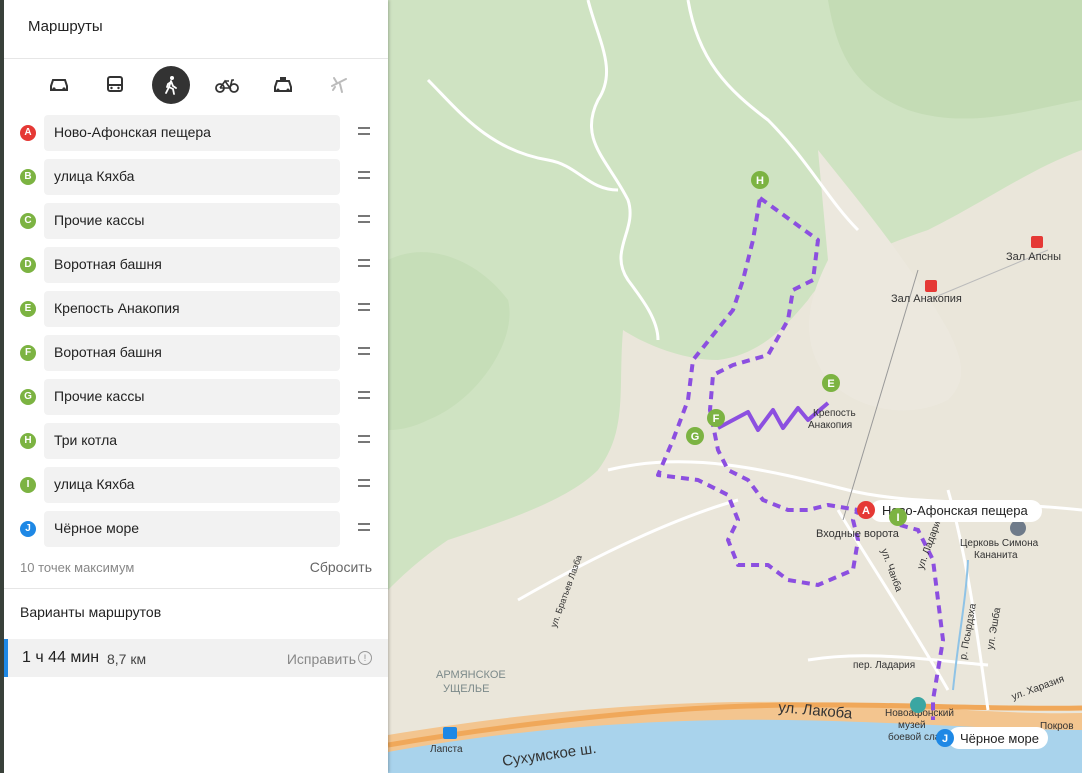 The height and width of the screenshot is (773, 1082). What do you see at coordinates (945, 739) in the screenshot?
I see `marker-j-letter: J` at bounding box center [945, 739].